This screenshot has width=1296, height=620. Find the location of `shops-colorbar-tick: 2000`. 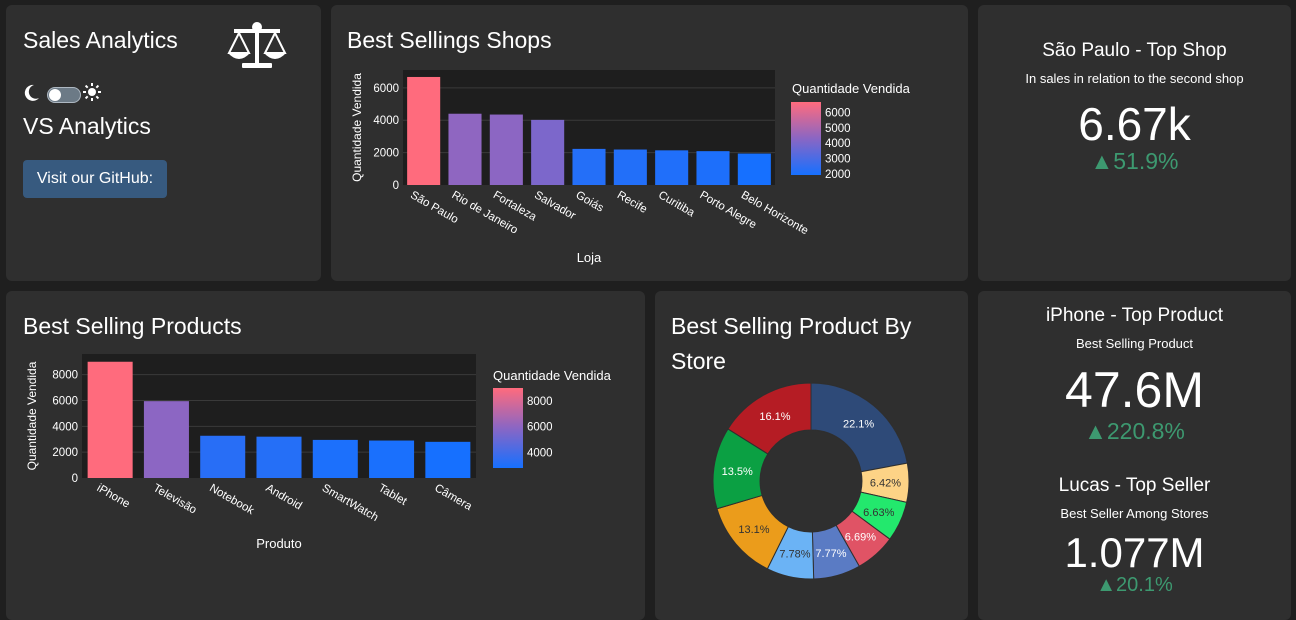

shops-colorbar-tick: 2000 is located at coordinates (838, 175).